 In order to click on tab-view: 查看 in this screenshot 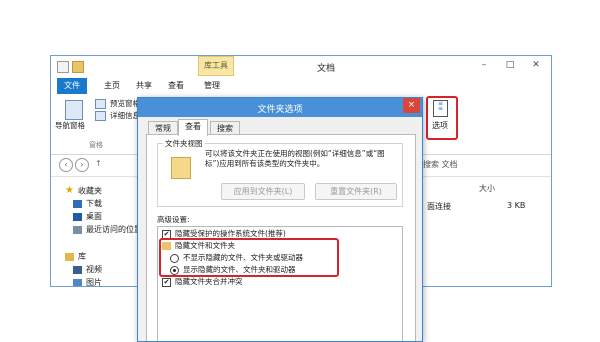, I will do `click(176, 86)`.